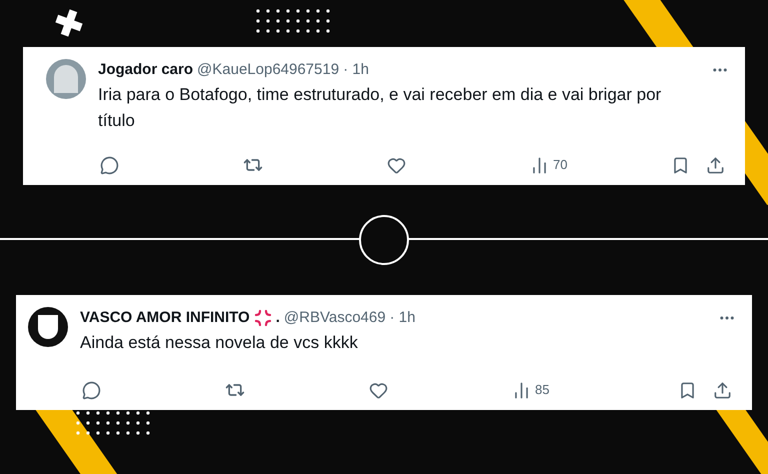 This screenshot has width=768, height=474. I want to click on user-handle: @KaueLop64967519, so click(268, 70).